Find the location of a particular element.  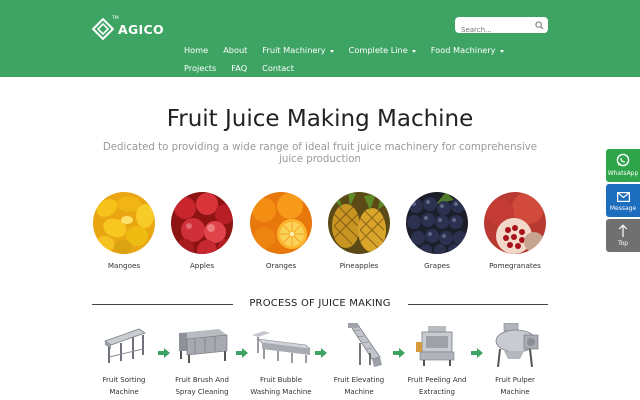

nav-label: About is located at coordinates (235, 50).